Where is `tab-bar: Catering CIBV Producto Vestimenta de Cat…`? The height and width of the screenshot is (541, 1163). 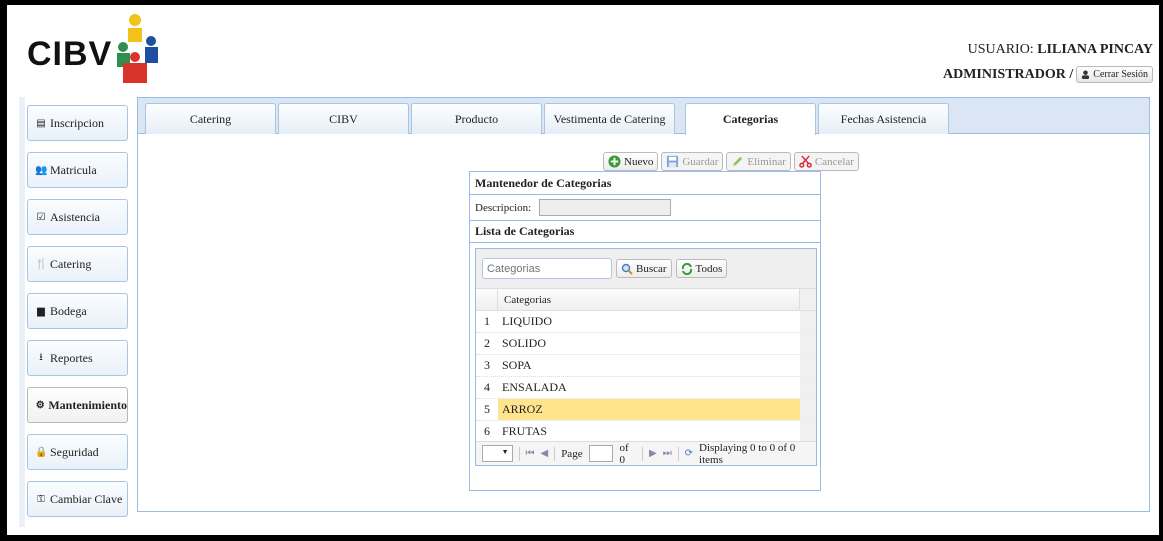 tab-bar: Catering CIBV Producto Vestimenta de Cat… is located at coordinates (643, 116).